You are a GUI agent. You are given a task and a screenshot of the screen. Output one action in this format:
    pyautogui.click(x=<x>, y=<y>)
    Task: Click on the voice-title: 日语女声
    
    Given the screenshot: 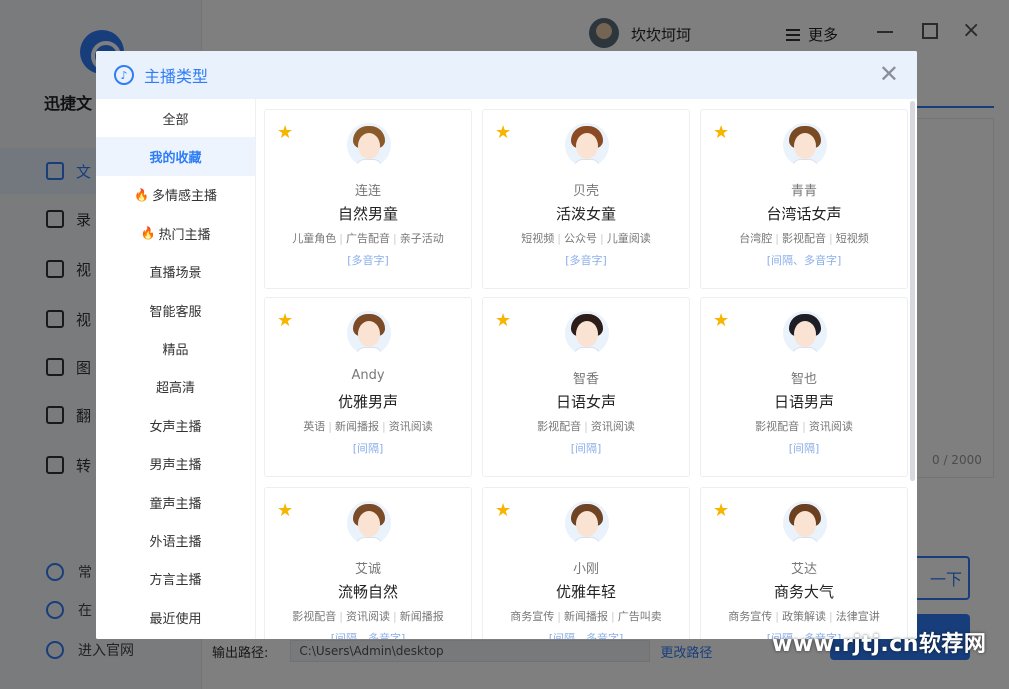 What is the action you would take?
    pyautogui.click(x=585, y=402)
    